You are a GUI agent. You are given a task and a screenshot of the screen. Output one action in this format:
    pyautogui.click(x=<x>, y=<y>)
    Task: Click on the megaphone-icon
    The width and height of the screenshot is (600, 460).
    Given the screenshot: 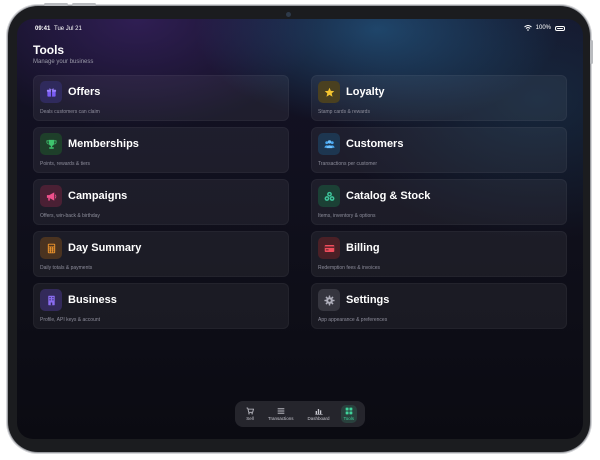 What is the action you would take?
    pyautogui.click(x=51, y=196)
    